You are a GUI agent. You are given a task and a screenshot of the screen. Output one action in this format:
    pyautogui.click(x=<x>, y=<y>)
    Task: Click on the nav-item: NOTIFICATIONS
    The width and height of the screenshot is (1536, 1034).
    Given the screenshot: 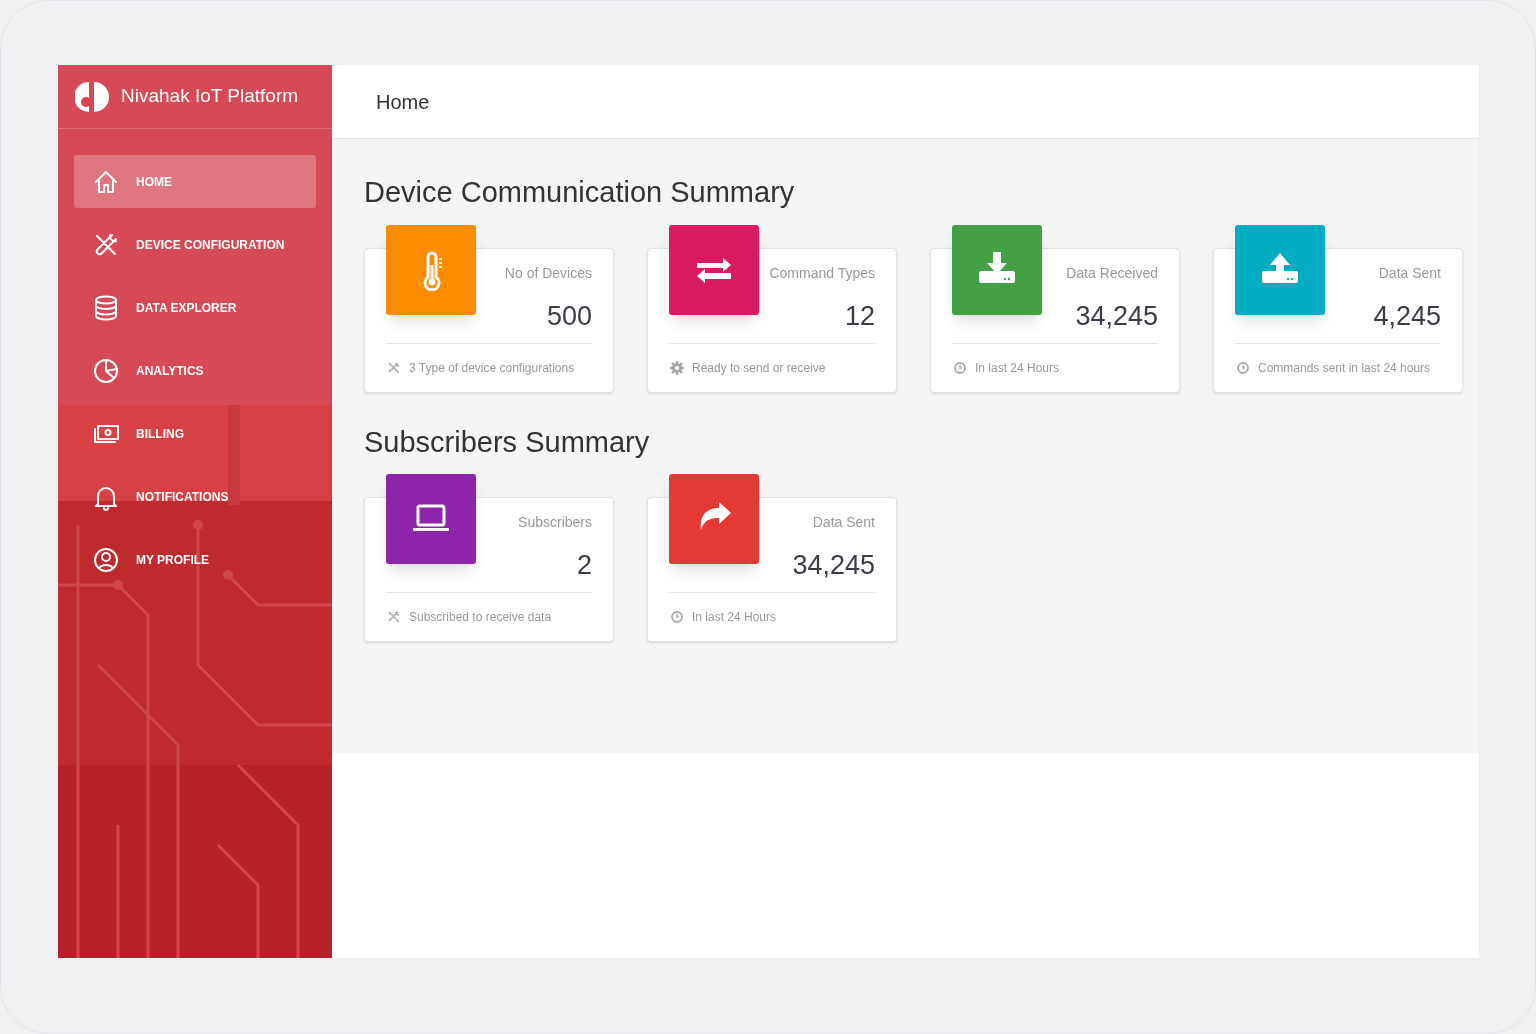 What is the action you would take?
    pyautogui.click(x=195, y=496)
    